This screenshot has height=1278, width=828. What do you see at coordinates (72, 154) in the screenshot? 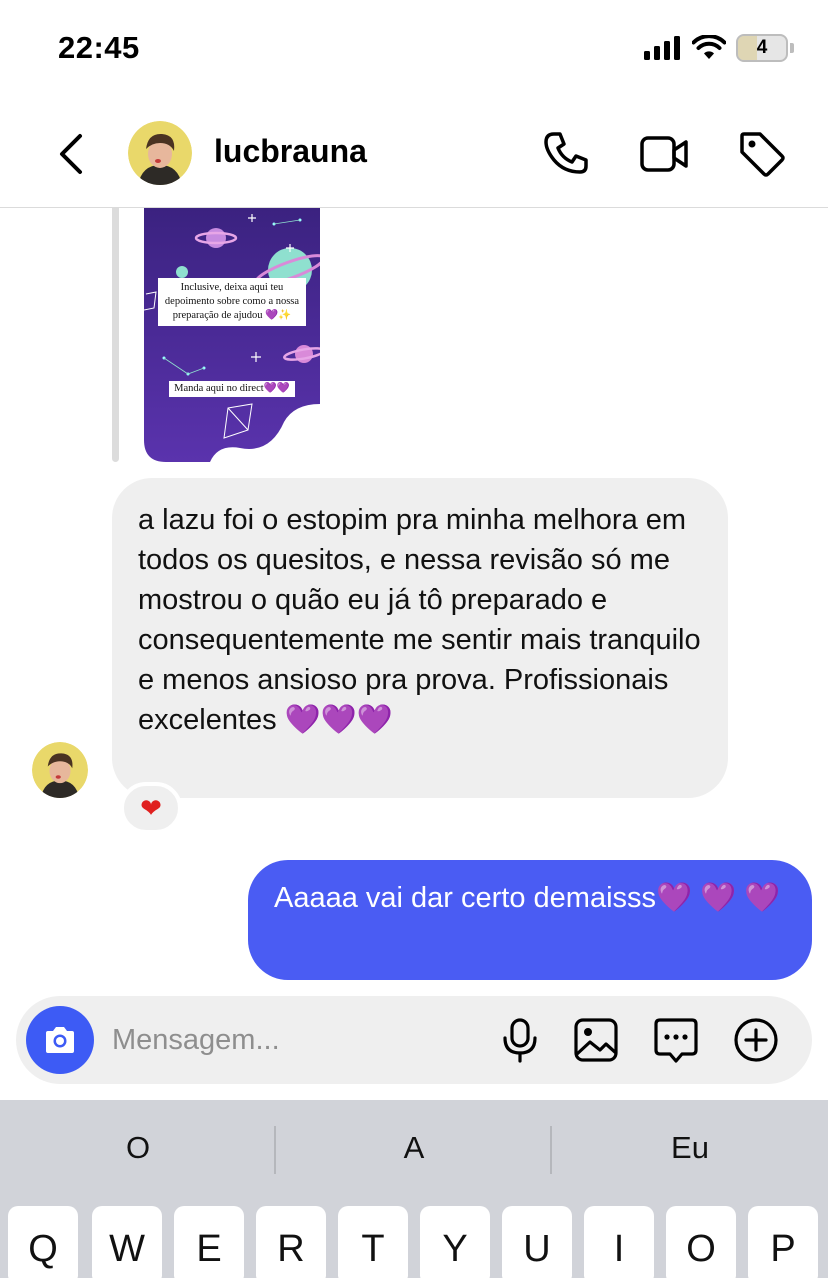
I see `back-button` at bounding box center [72, 154].